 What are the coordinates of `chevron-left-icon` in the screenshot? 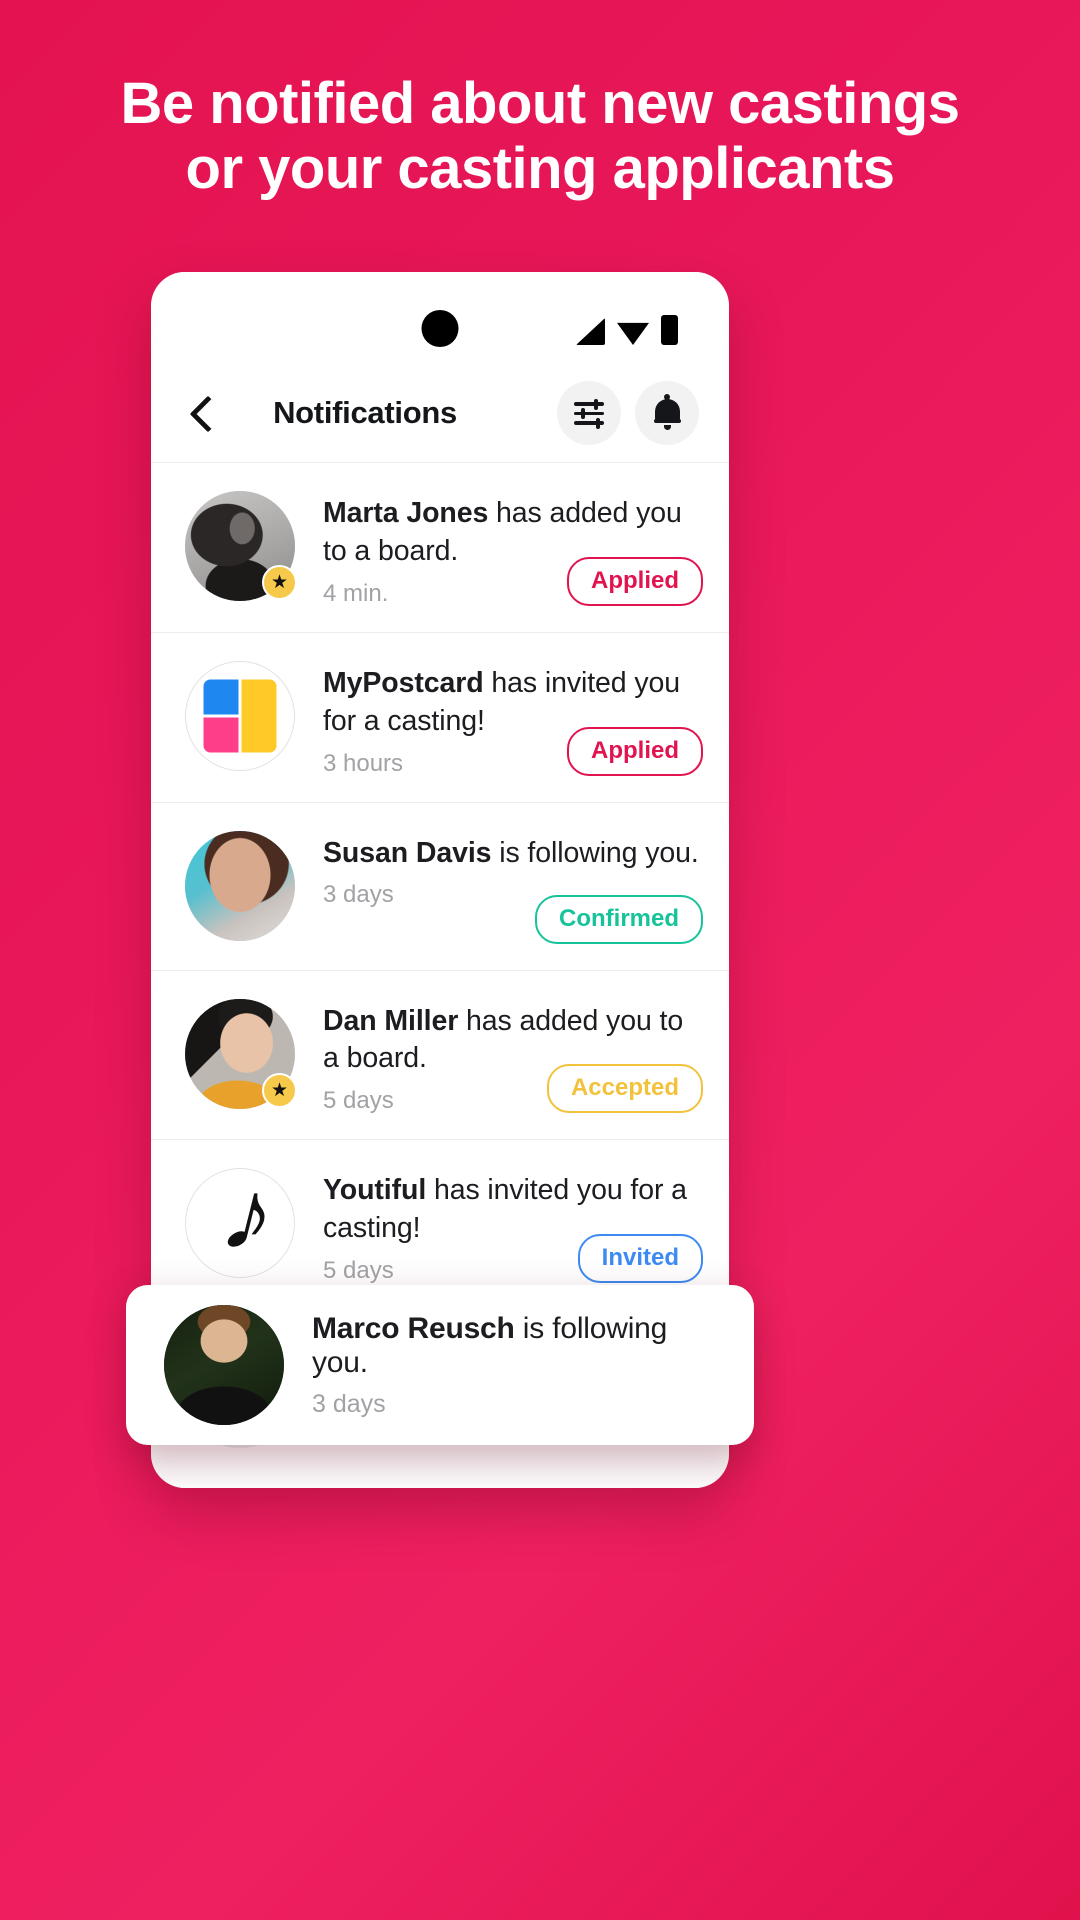 It's located at (202, 413).